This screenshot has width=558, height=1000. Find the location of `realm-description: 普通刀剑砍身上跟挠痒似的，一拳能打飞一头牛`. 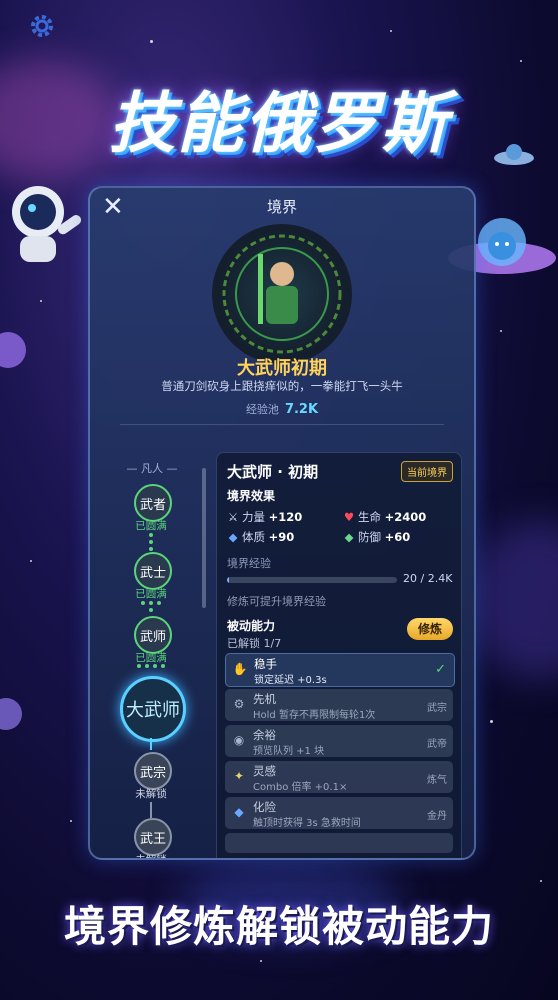

realm-description: 普通刀剑砍身上跟挠痒似的，一拳能打飞一头牛 is located at coordinates (282, 386).